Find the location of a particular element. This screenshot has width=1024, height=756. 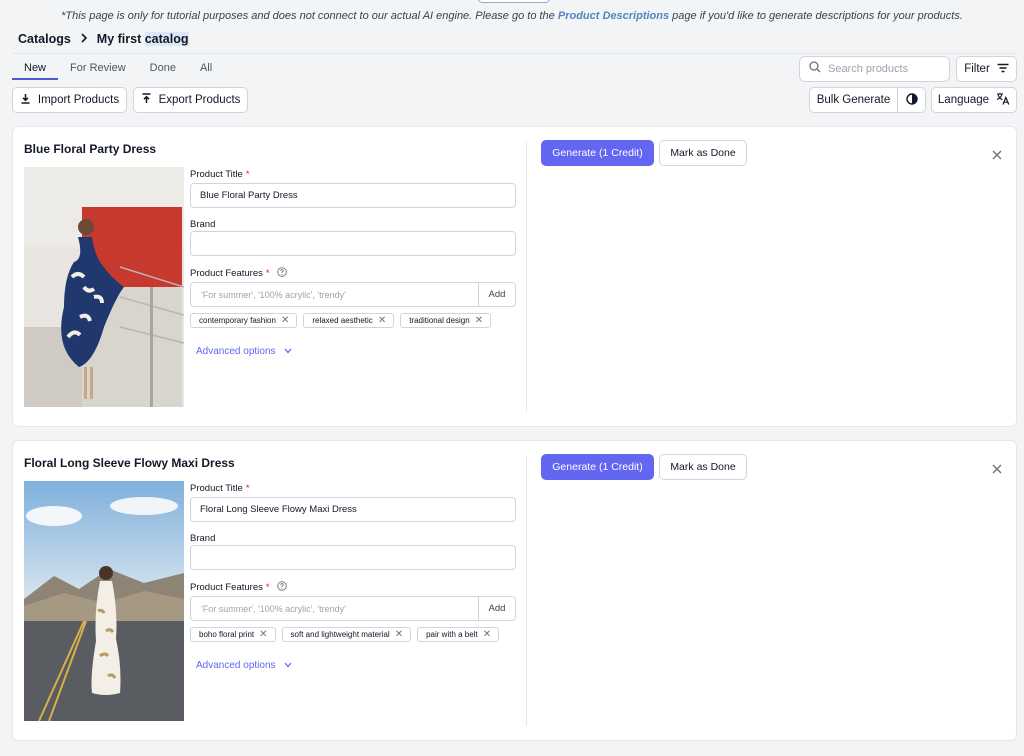

search-box is located at coordinates (874, 69).